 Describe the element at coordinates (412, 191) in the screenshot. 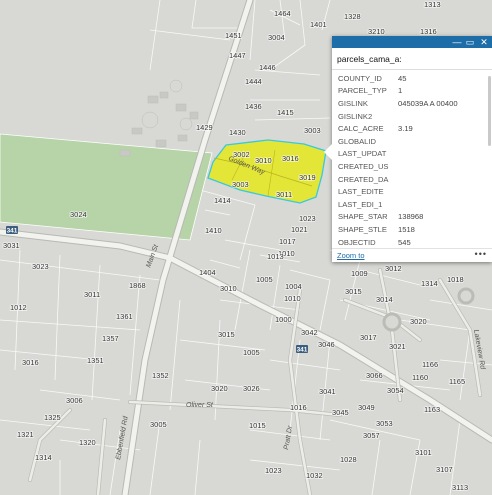

I see `attribute-row: LAST_EDITE` at that location.